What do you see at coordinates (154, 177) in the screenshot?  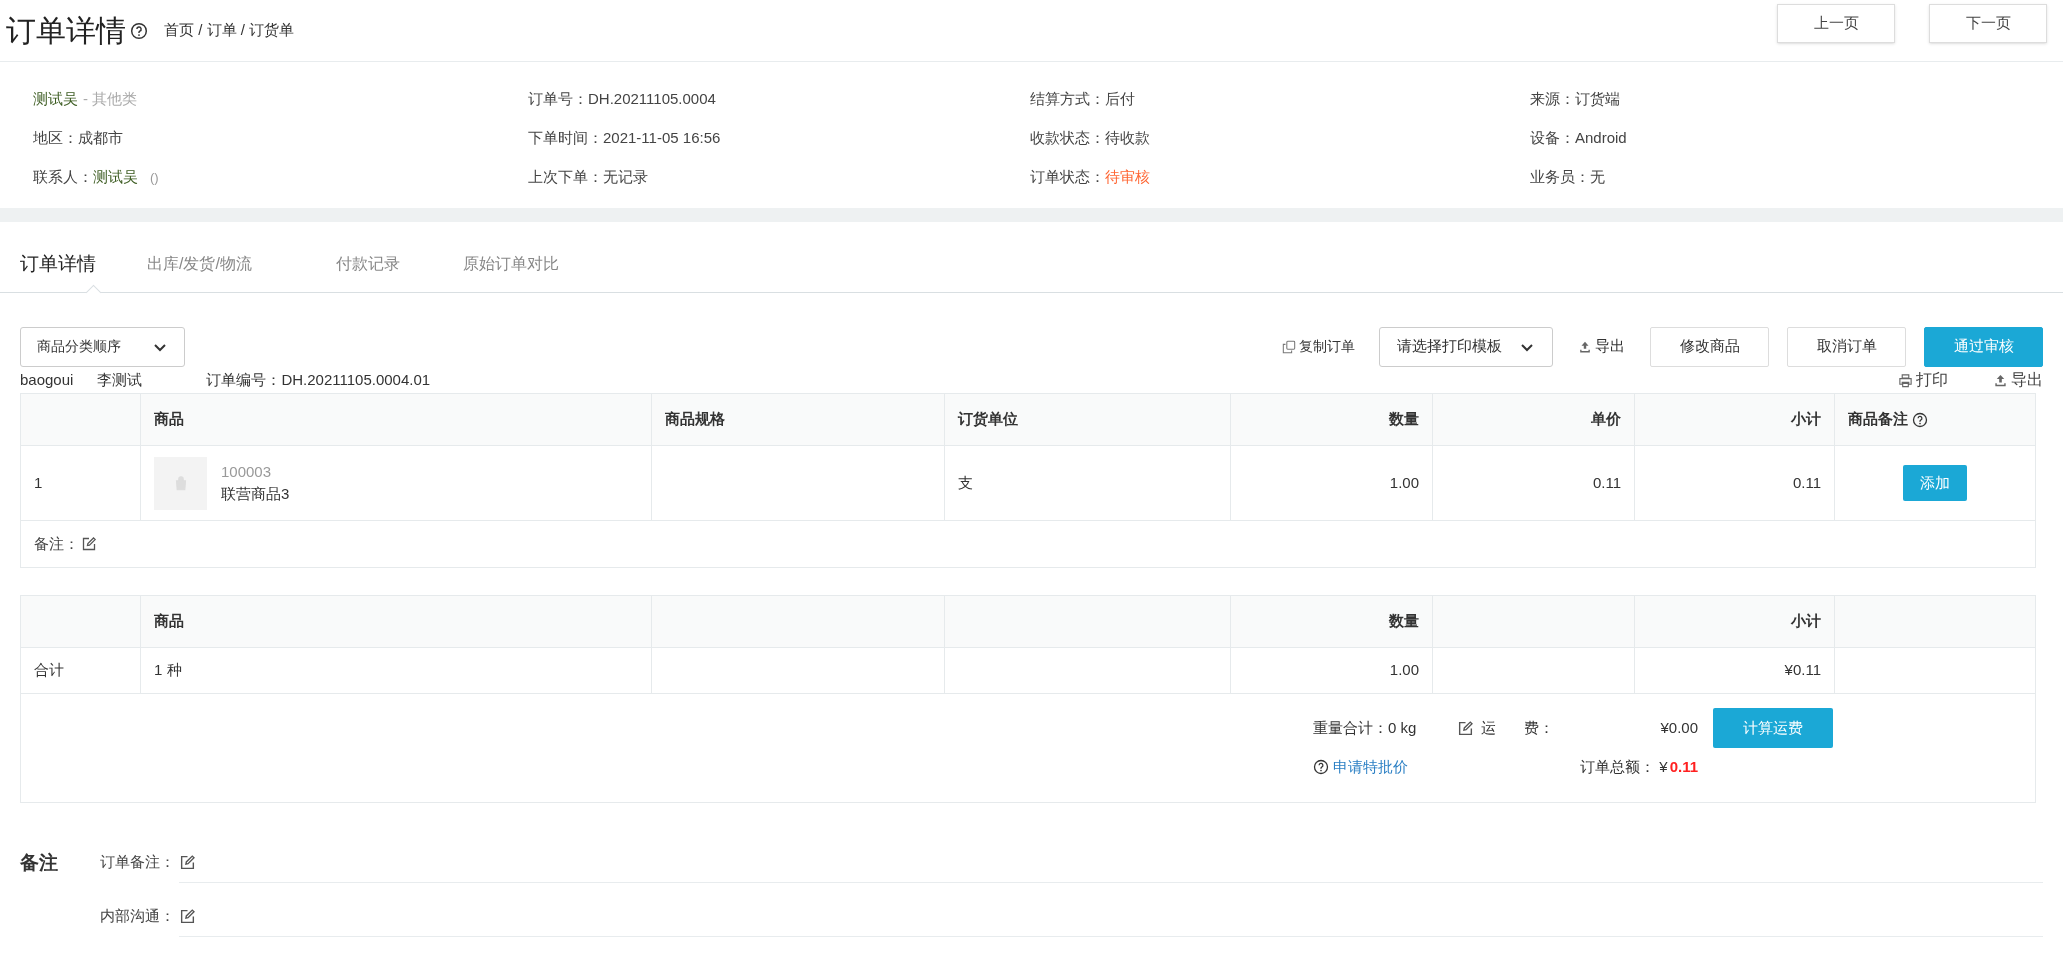 I see `contact-phone: ()` at bounding box center [154, 177].